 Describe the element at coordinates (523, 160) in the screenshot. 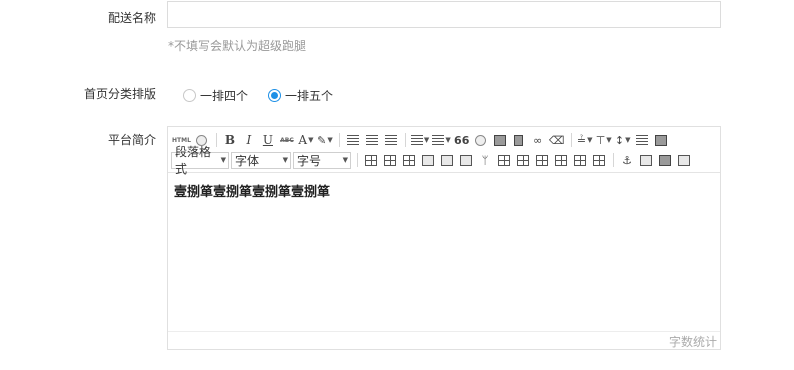

I see `merge-right-icon` at that location.